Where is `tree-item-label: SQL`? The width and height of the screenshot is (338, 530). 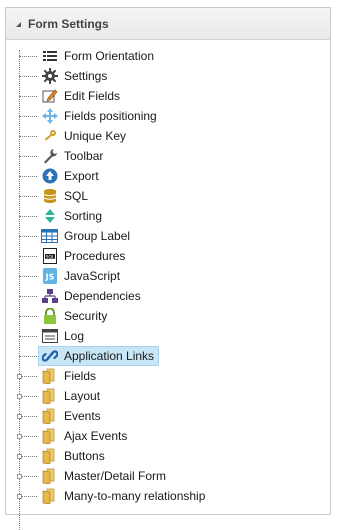
tree-item-label: SQL is located at coordinates (76, 196).